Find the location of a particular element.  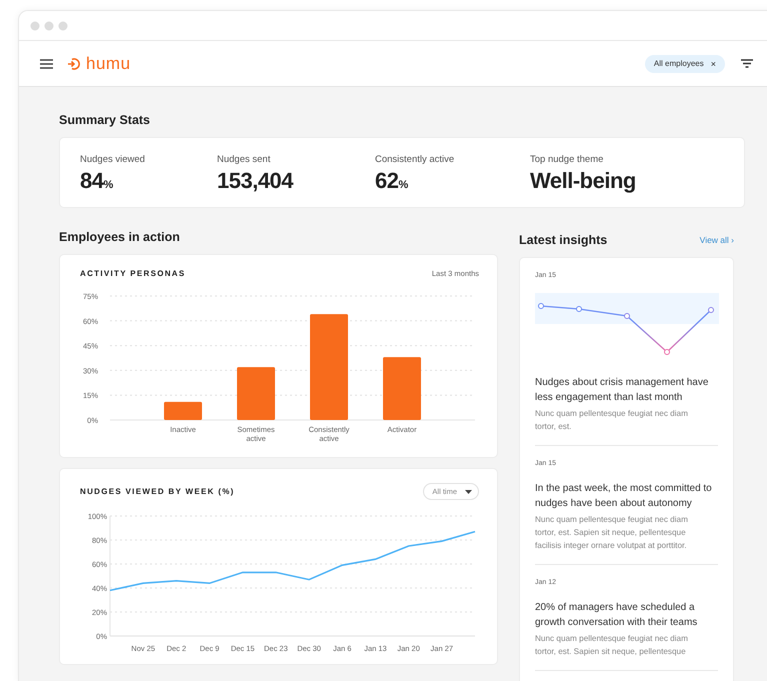

stat-value: 62% is located at coordinates (392, 181).